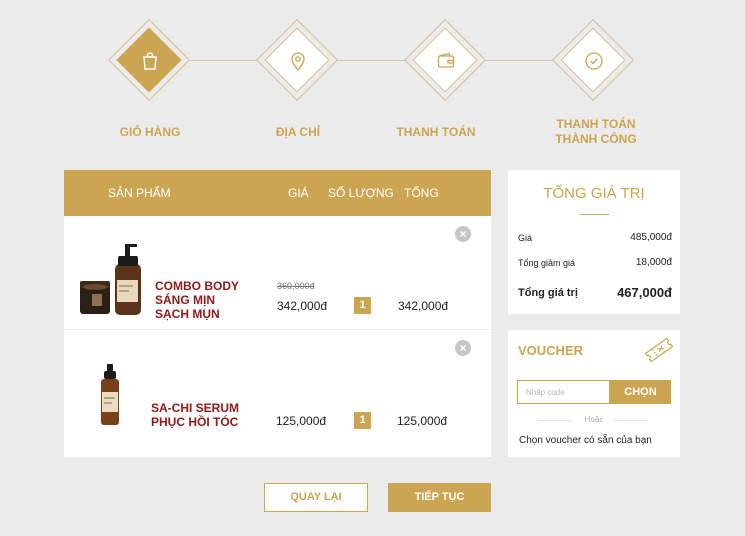 Image resolution: width=745 pixels, height=536 pixels. Describe the element at coordinates (372, 60) in the screenshot. I see `stepper-line` at that location.